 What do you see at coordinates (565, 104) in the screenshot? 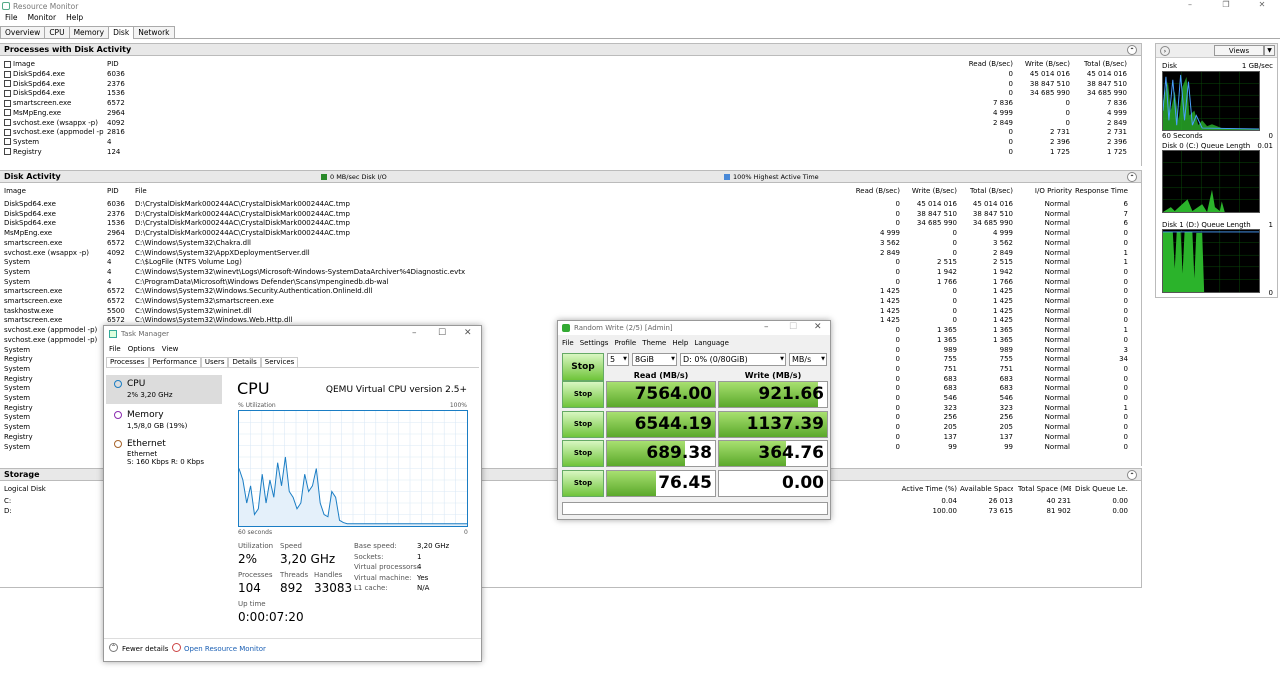
I see `table-row: smartscreen.exe 6572 7 836 0 7 836` at bounding box center [565, 104].